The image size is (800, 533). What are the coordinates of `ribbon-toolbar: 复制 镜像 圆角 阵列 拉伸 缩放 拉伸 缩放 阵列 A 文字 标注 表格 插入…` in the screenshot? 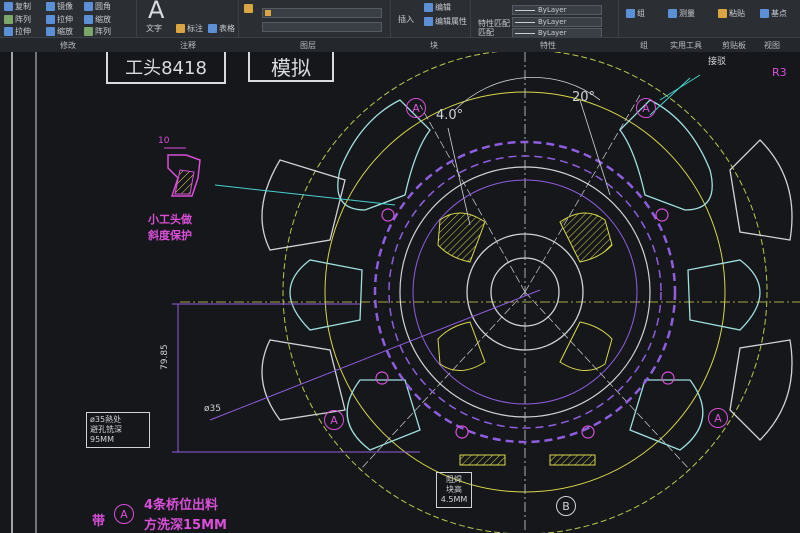 It's located at (400, 26).